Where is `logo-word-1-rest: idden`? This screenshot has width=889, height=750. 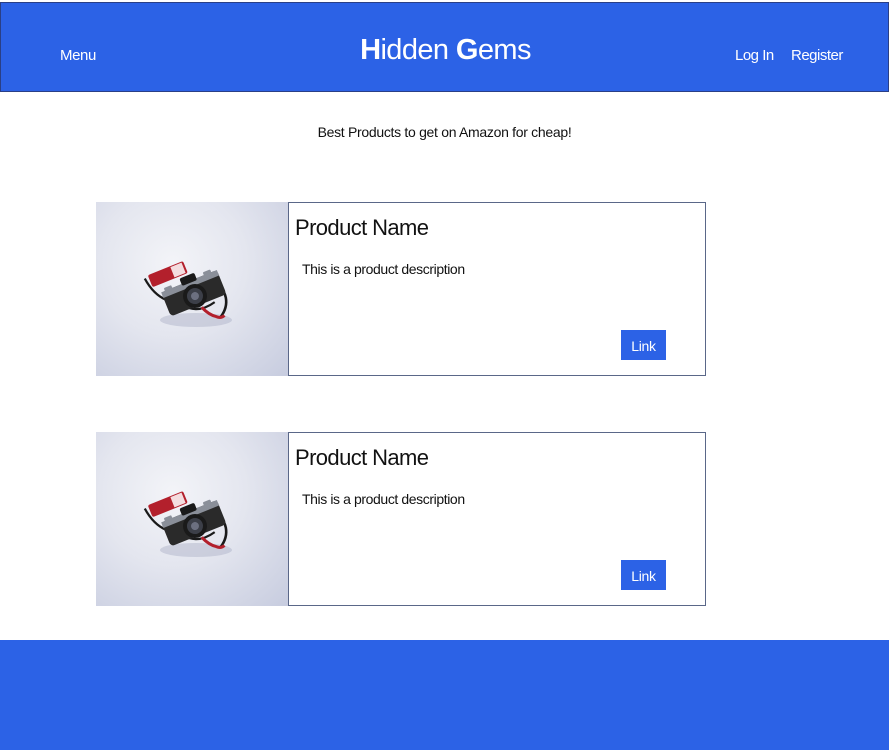
logo-word-1-rest: idden is located at coordinates (414, 50).